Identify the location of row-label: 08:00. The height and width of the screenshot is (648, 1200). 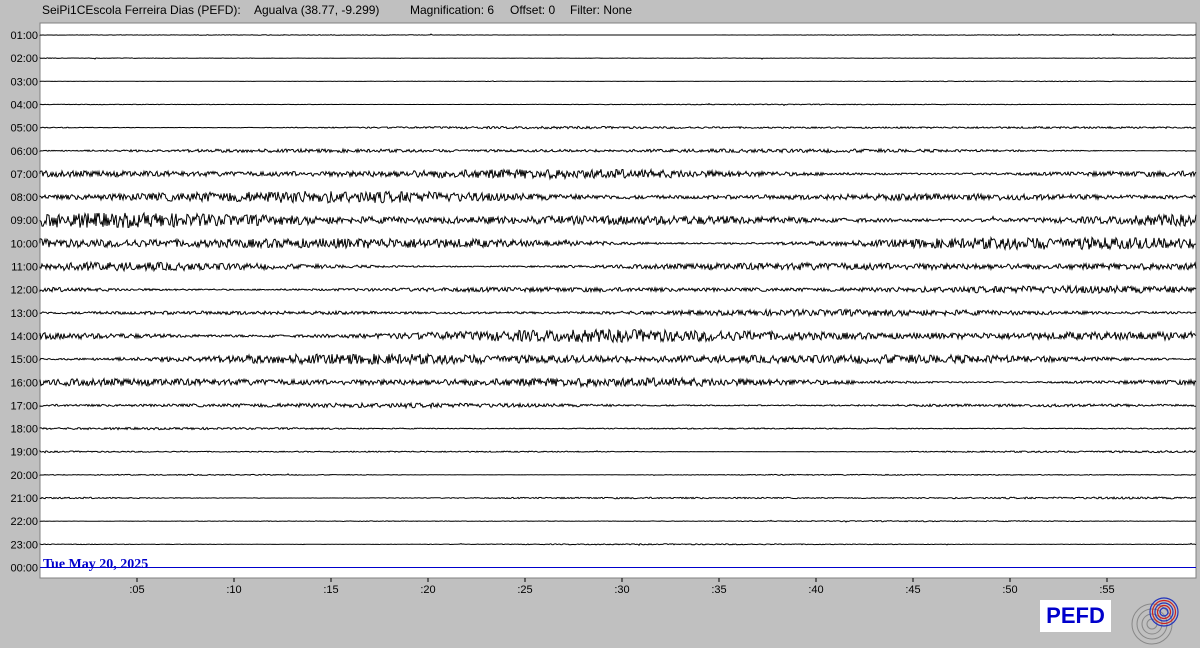
(24, 198).